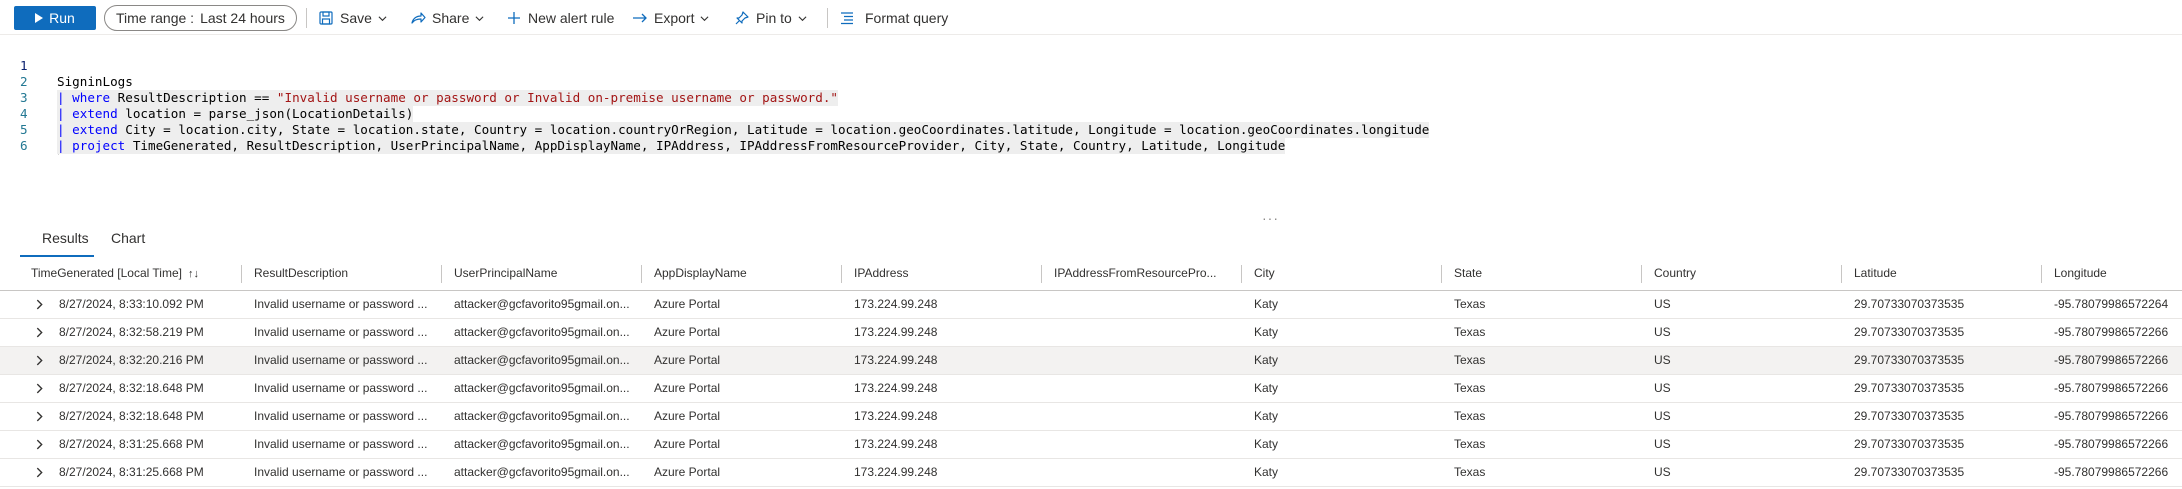 The width and height of the screenshot is (2182, 489). What do you see at coordinates (57, 256) in the screenshot?
I see `active-tab-indicator` at bounding box center [57, 256].